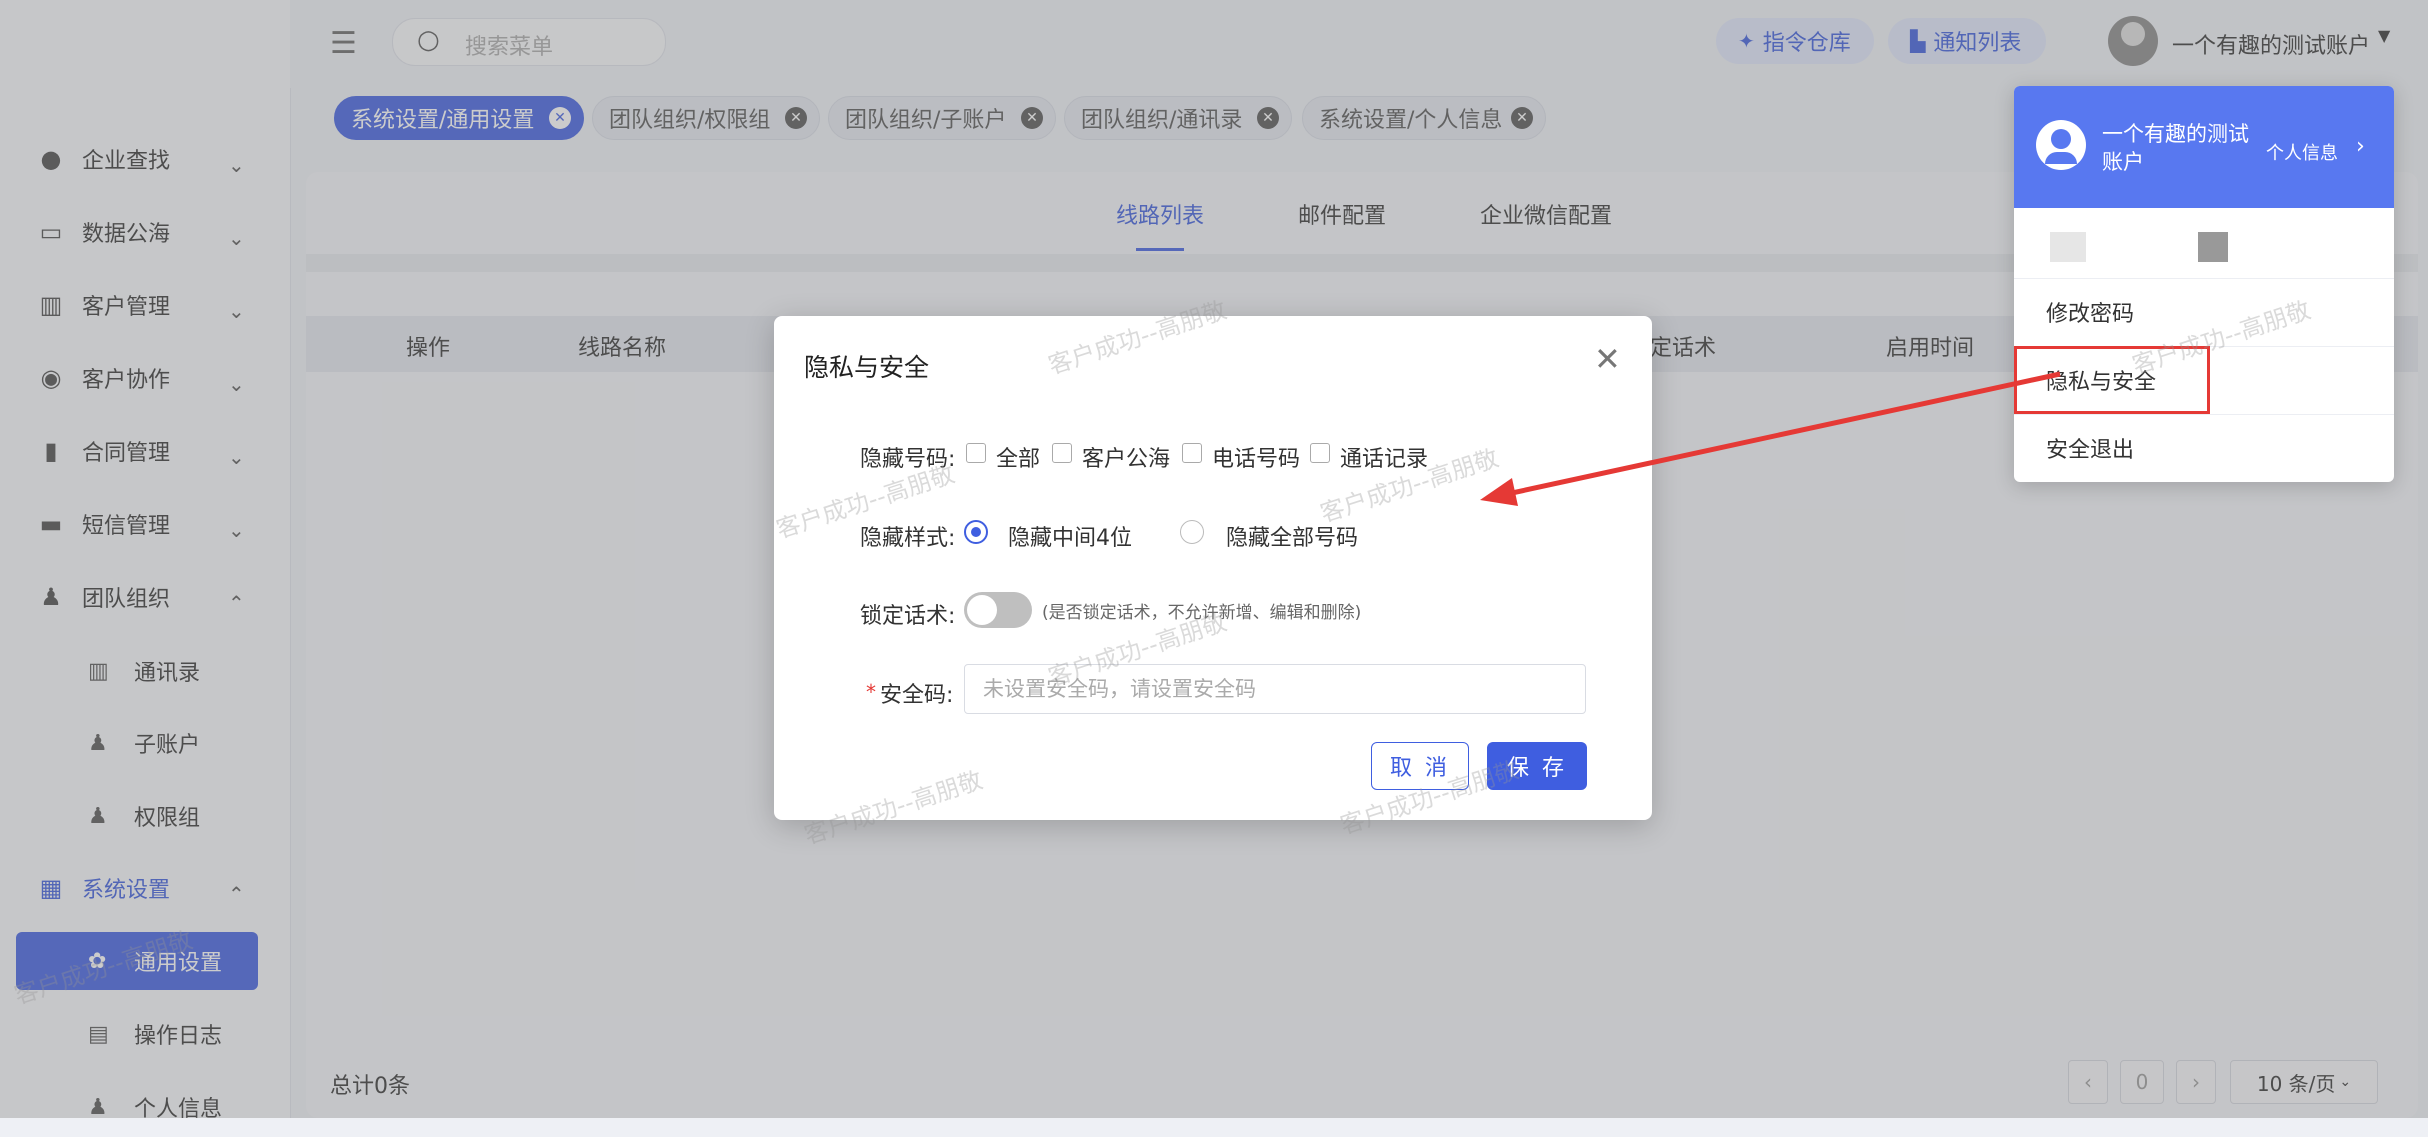 This screenshot has height=1137, width=2428. Describe the element at coordinates (867, 367) in the screenshot. I see `dialog-title: 隐私与安全` at that location.